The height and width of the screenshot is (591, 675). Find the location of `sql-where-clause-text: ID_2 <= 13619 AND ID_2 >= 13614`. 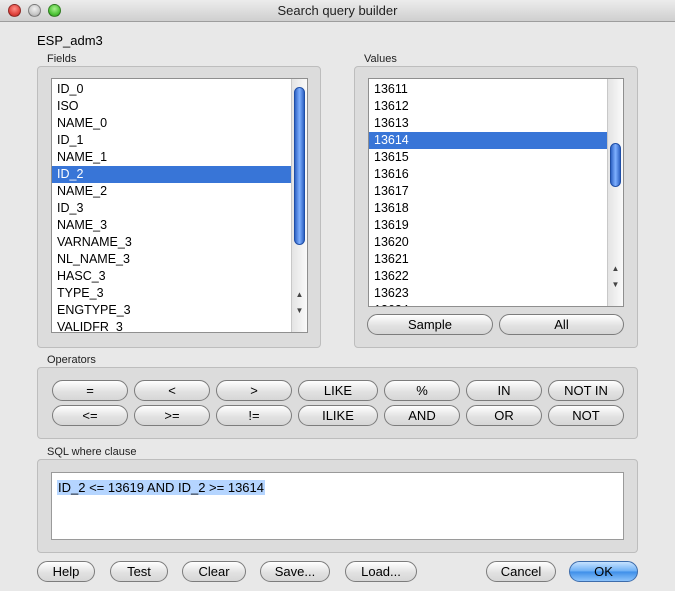

sql-where-clause-text: ID_2 <= 13619 AND ID_2 >= 13614 is located at coordinates (161, 487).